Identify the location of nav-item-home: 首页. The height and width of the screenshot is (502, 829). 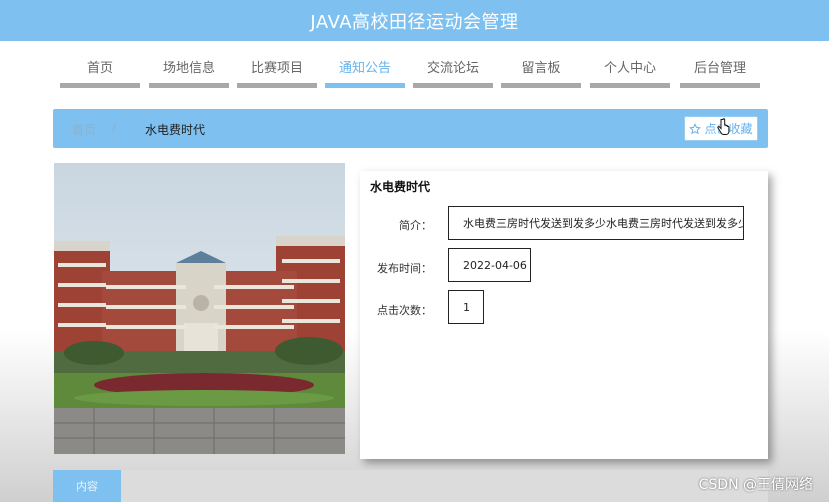
(100, 71).